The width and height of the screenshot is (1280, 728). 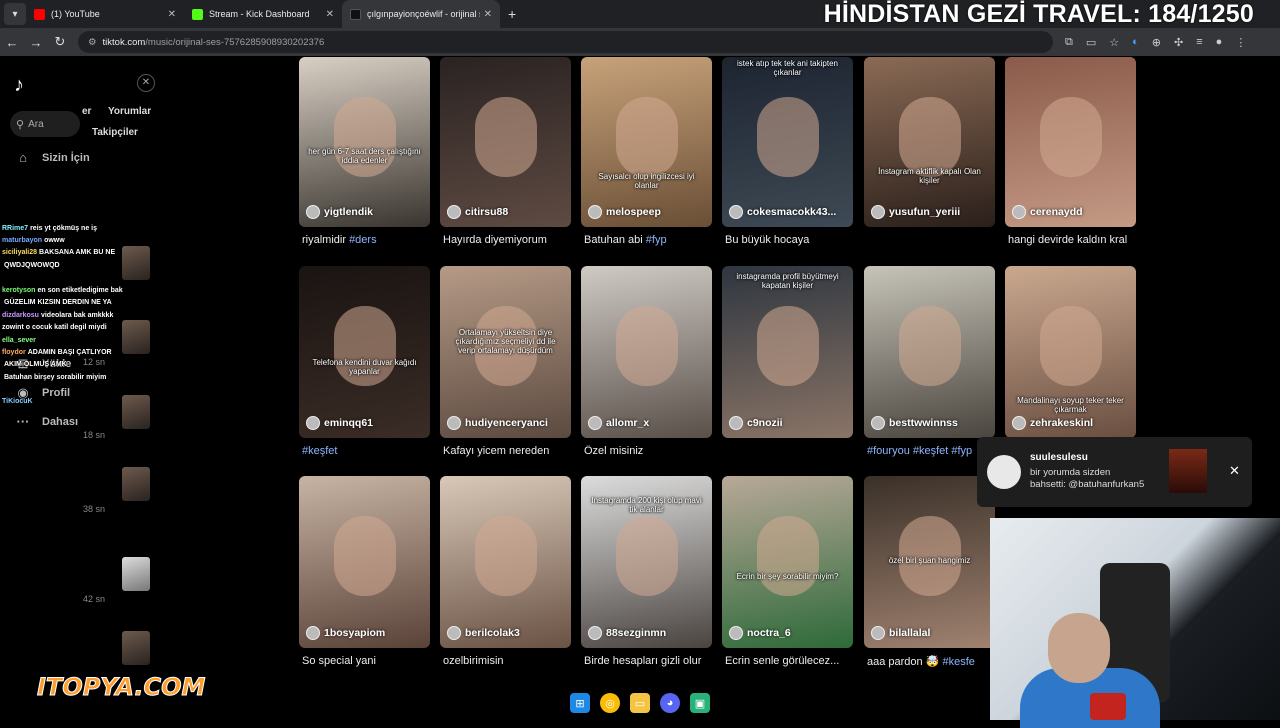 What do you see at coordinates (1070, 142) in the screenshot?
I see `video-card: cerenaydd` at bounding box center [1070, 142].